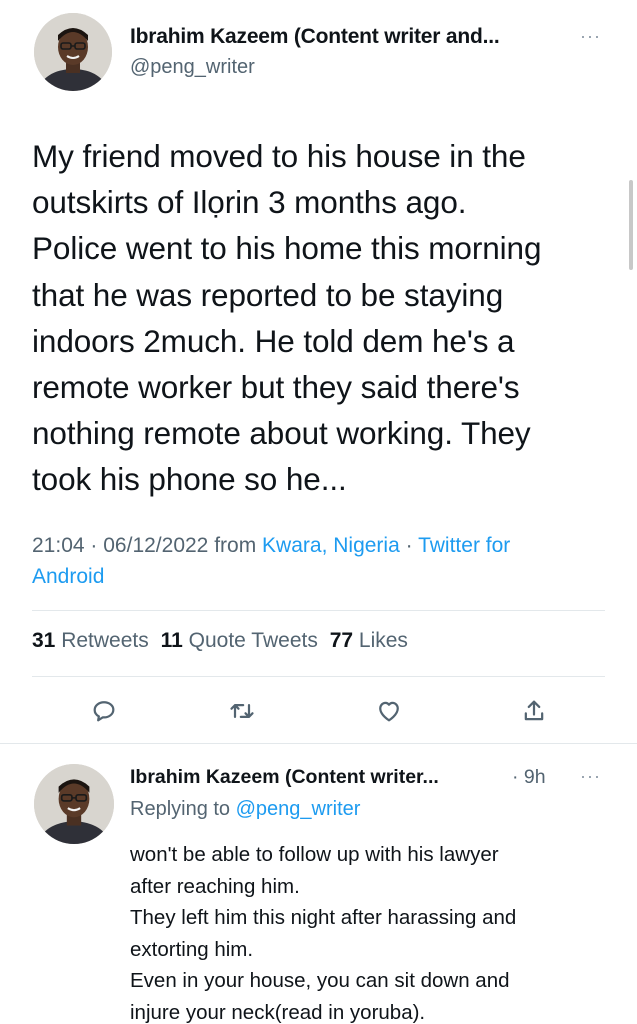 The image size is (637, 1024). What do you see at coordinates (278, 1012) in the screenshot?
I see `reply-text-line: injure your neck(read in yoruba).` at bounding box center [278, 1012].